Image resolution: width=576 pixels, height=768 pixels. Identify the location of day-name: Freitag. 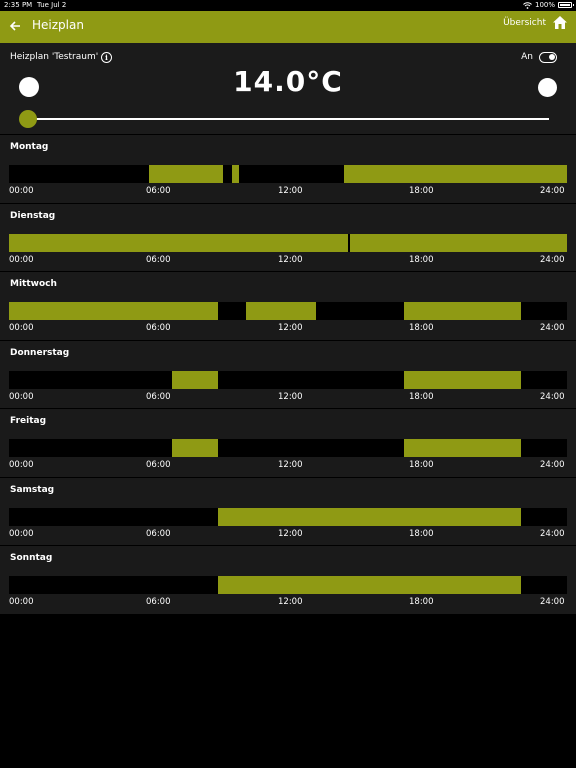
(28, 421).